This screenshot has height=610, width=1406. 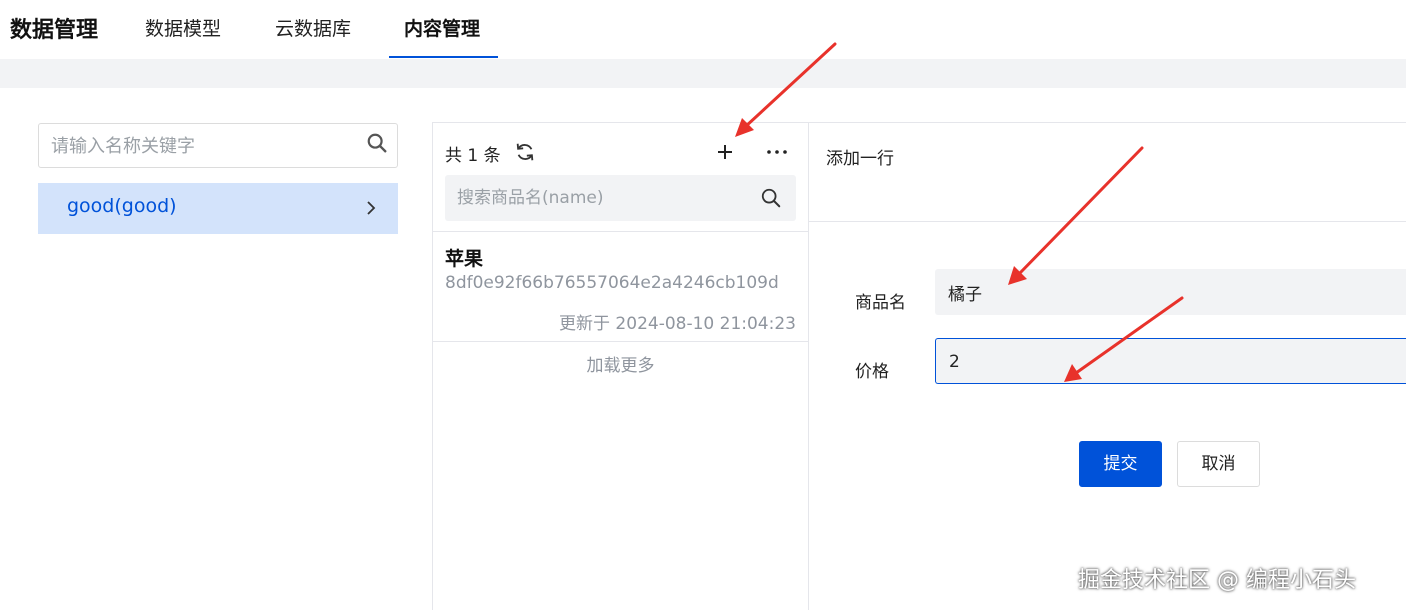 I want to click on more-icon, so click(x=777, y=152).